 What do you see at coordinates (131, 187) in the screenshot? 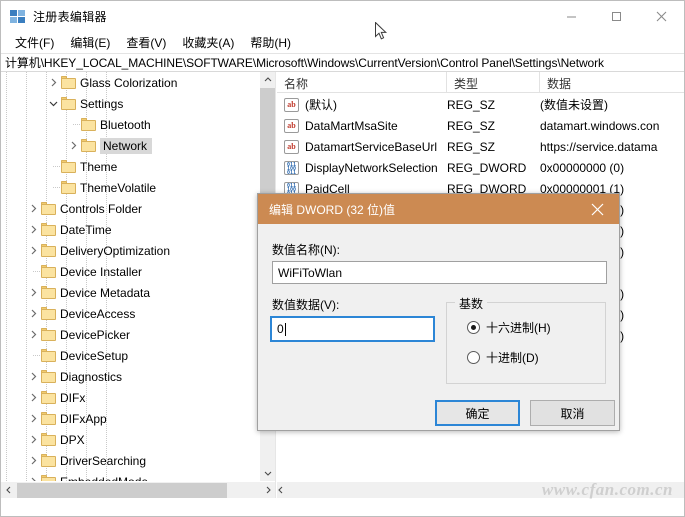
I see `tree-node: ThemeVolatile` at bounding box center [131, 187].